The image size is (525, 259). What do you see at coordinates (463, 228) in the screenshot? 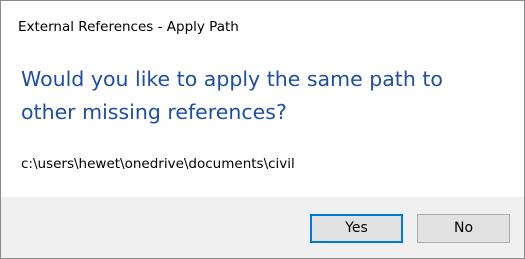
I see `no-button: No` at bounding box center [463, 228].